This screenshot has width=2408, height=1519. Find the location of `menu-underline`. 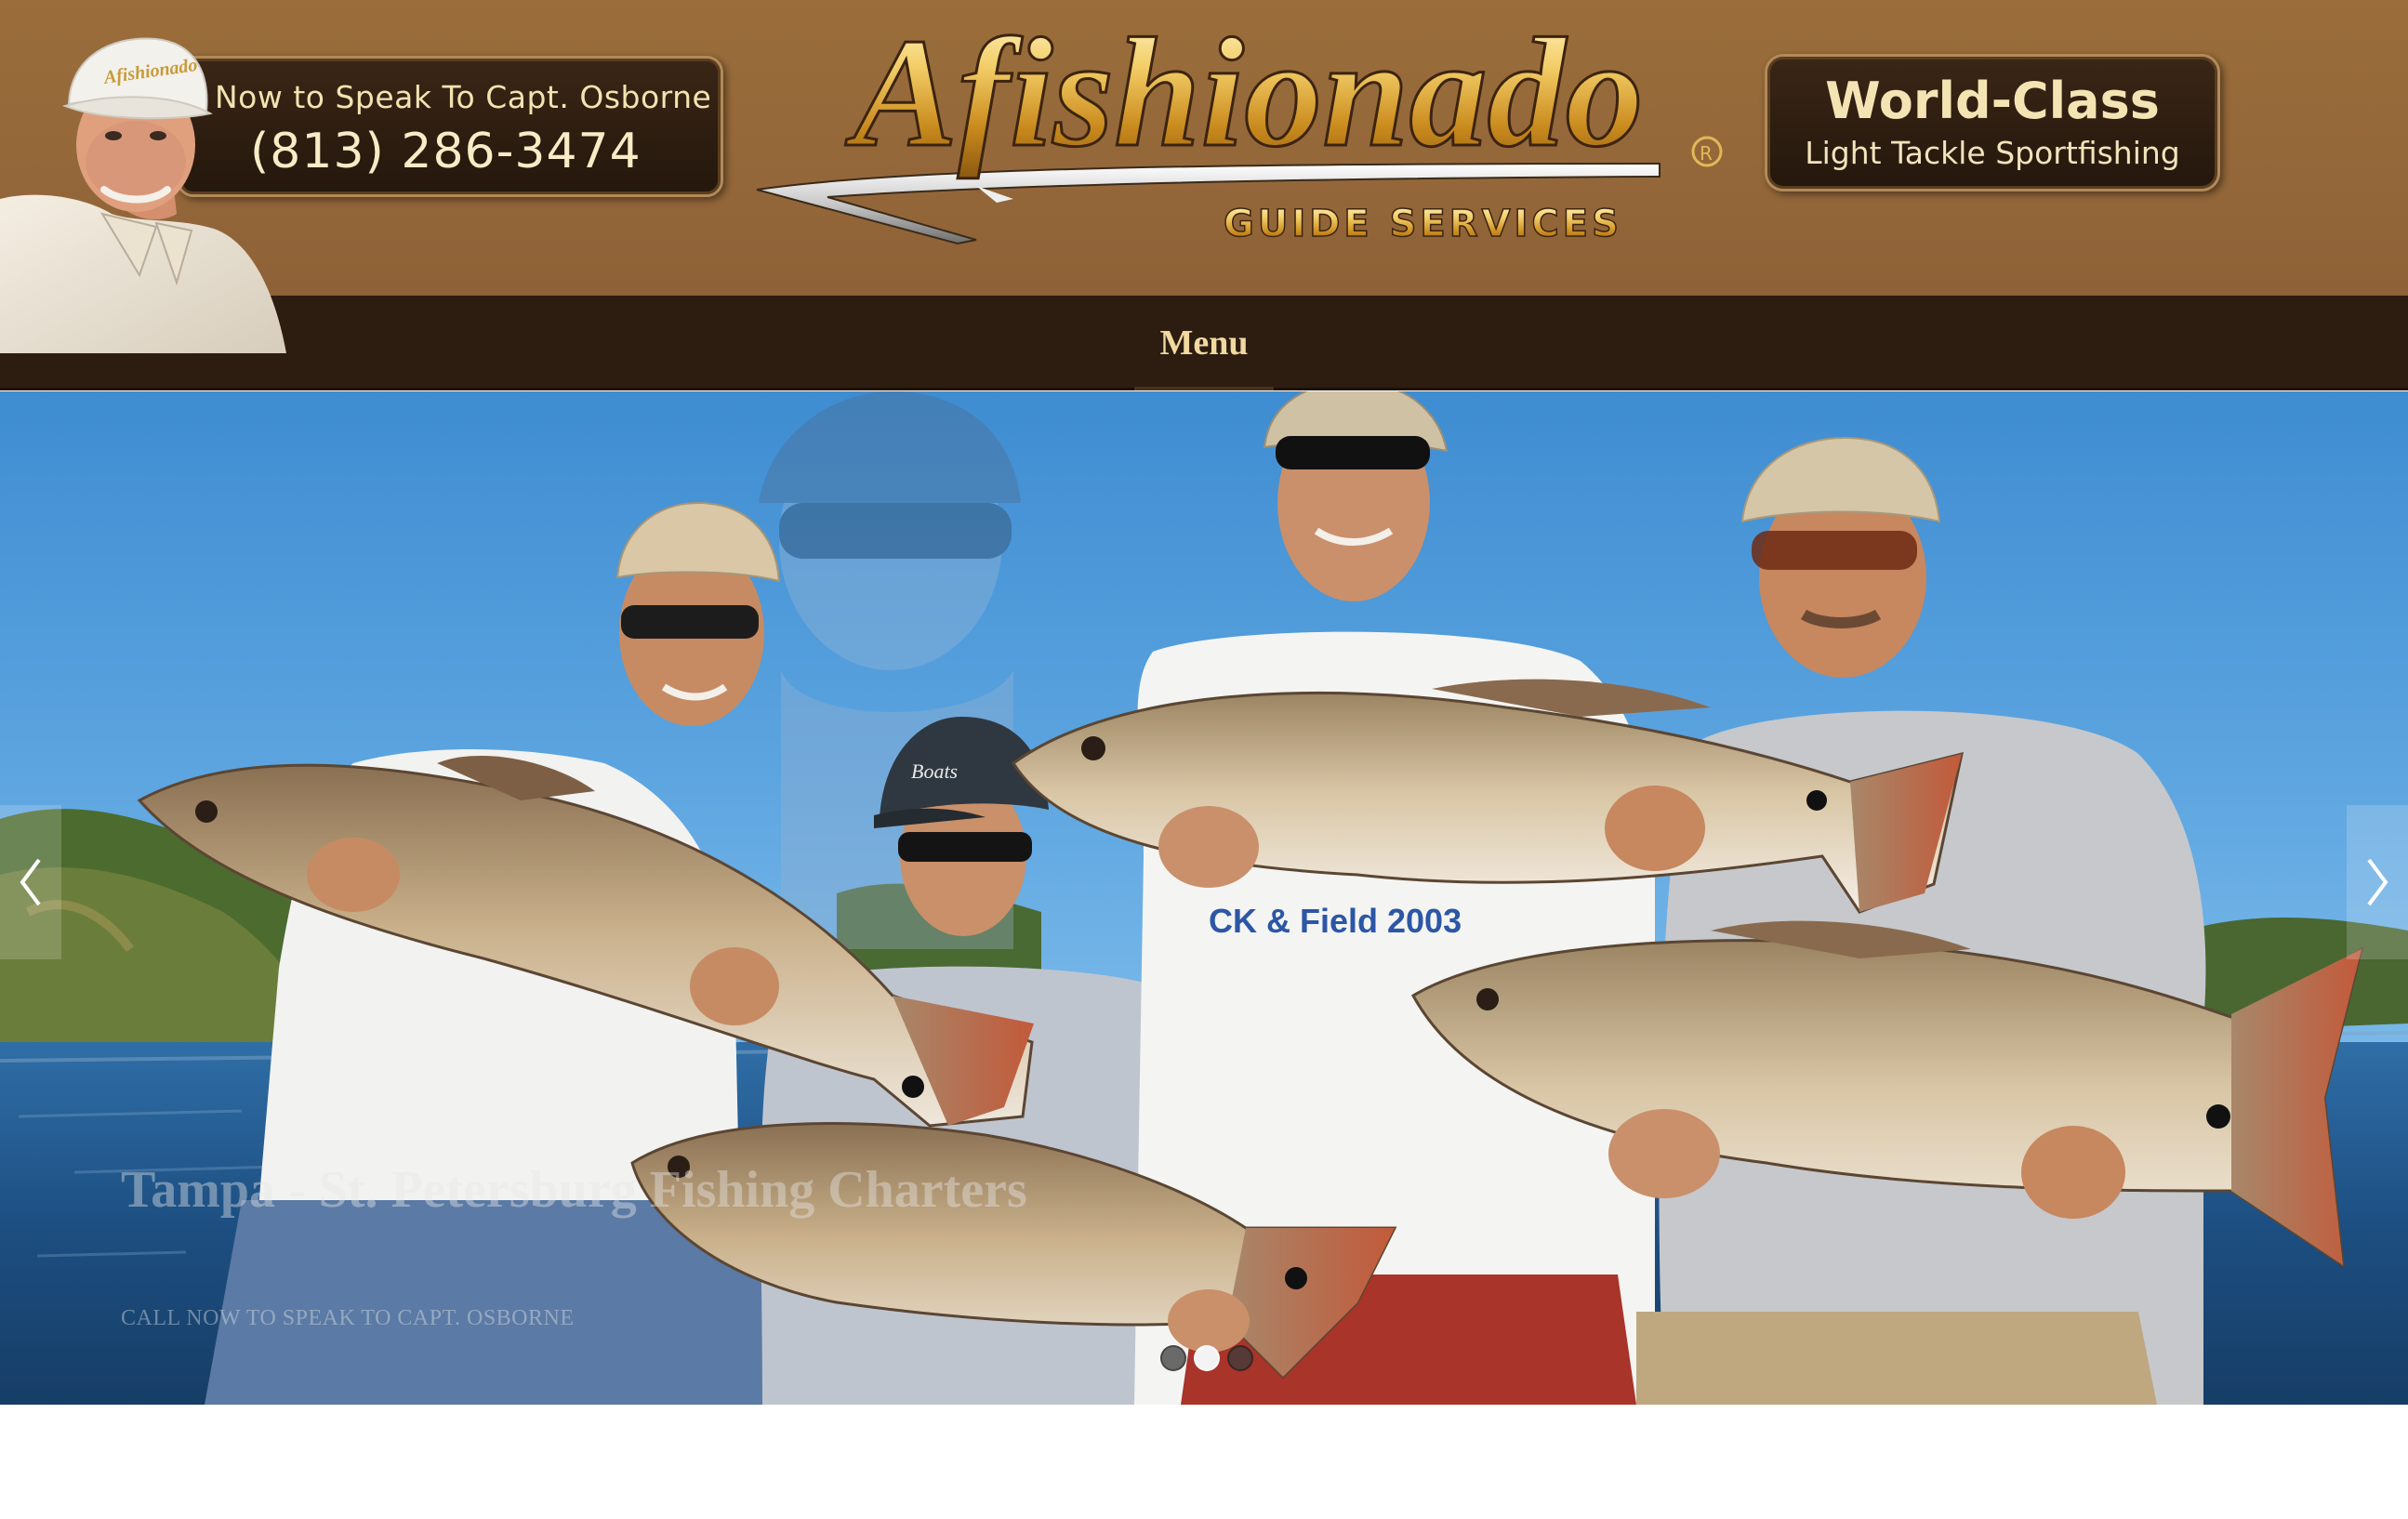

menu-underline is located at coordinates (1204, 388).